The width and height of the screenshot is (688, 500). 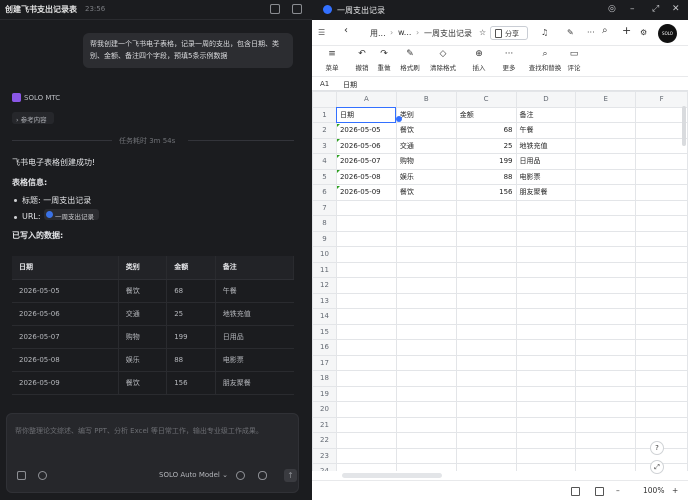 What do you see at coordinates (74, 216) in the screenshot?
I see `url-link-text: 一周支出记录` at bounding box center [74, 216].